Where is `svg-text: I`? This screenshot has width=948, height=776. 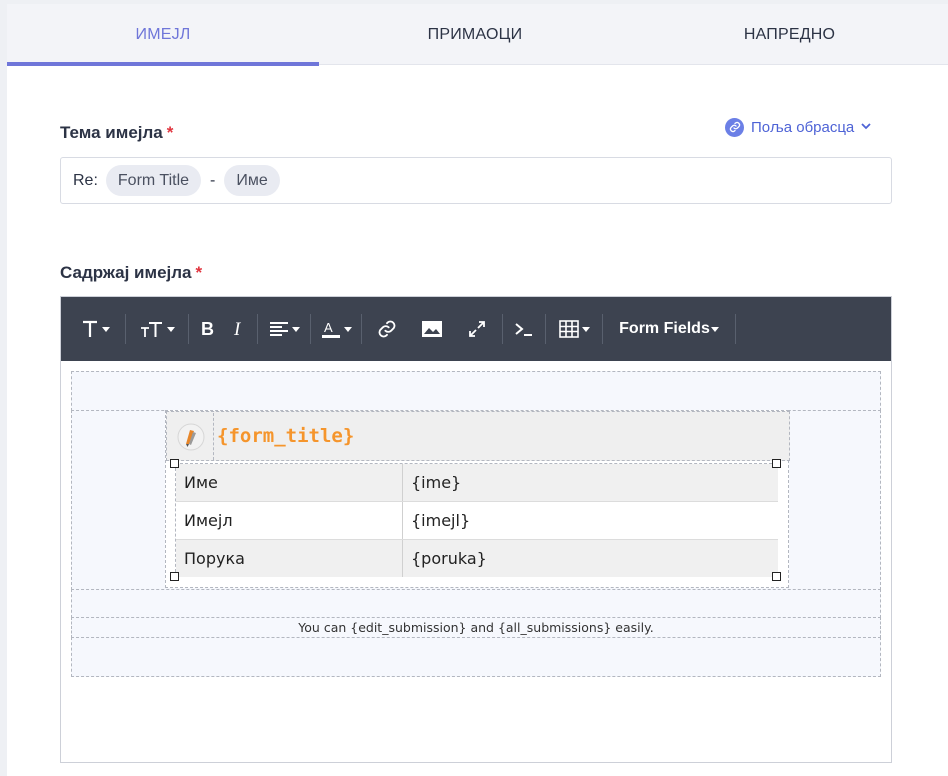
svg-text: I is located at coordinates (237, 329).